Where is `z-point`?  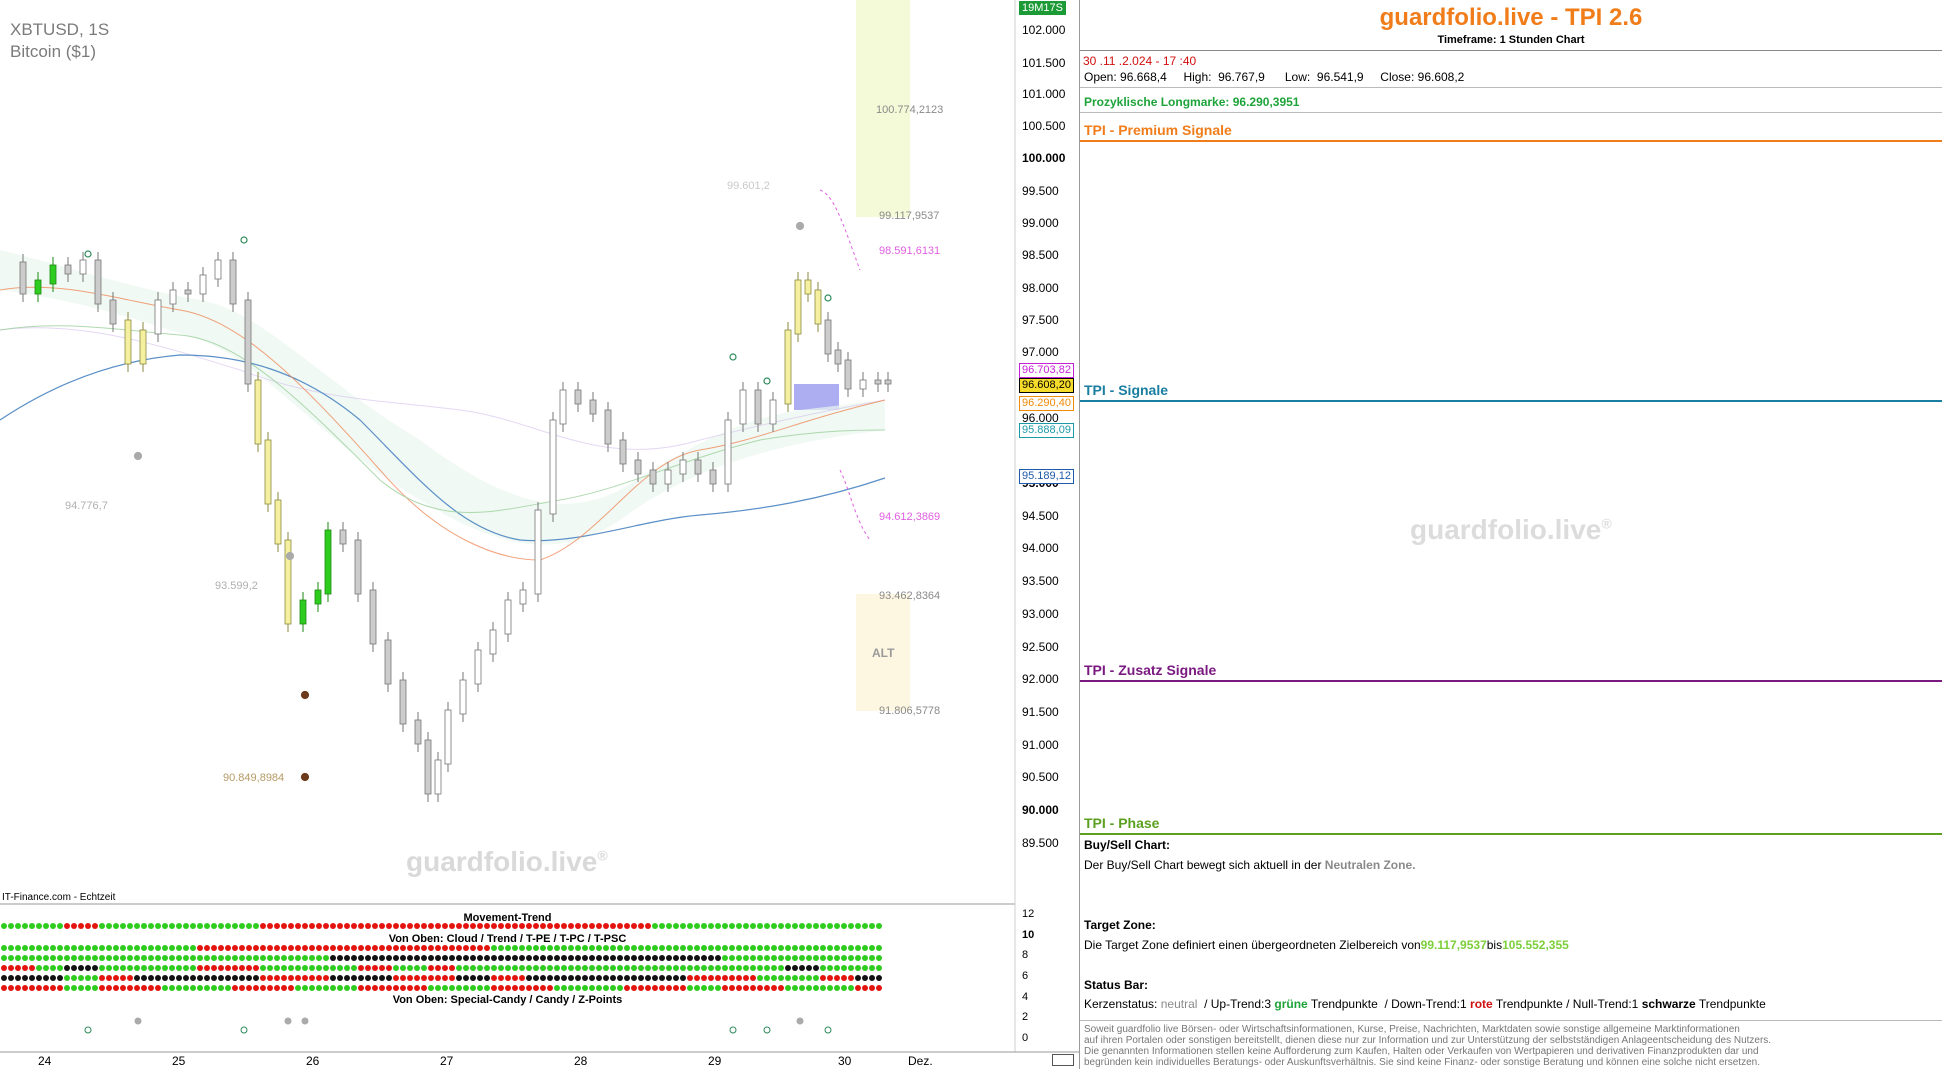 z-point is located at coordinates (767, 1030).